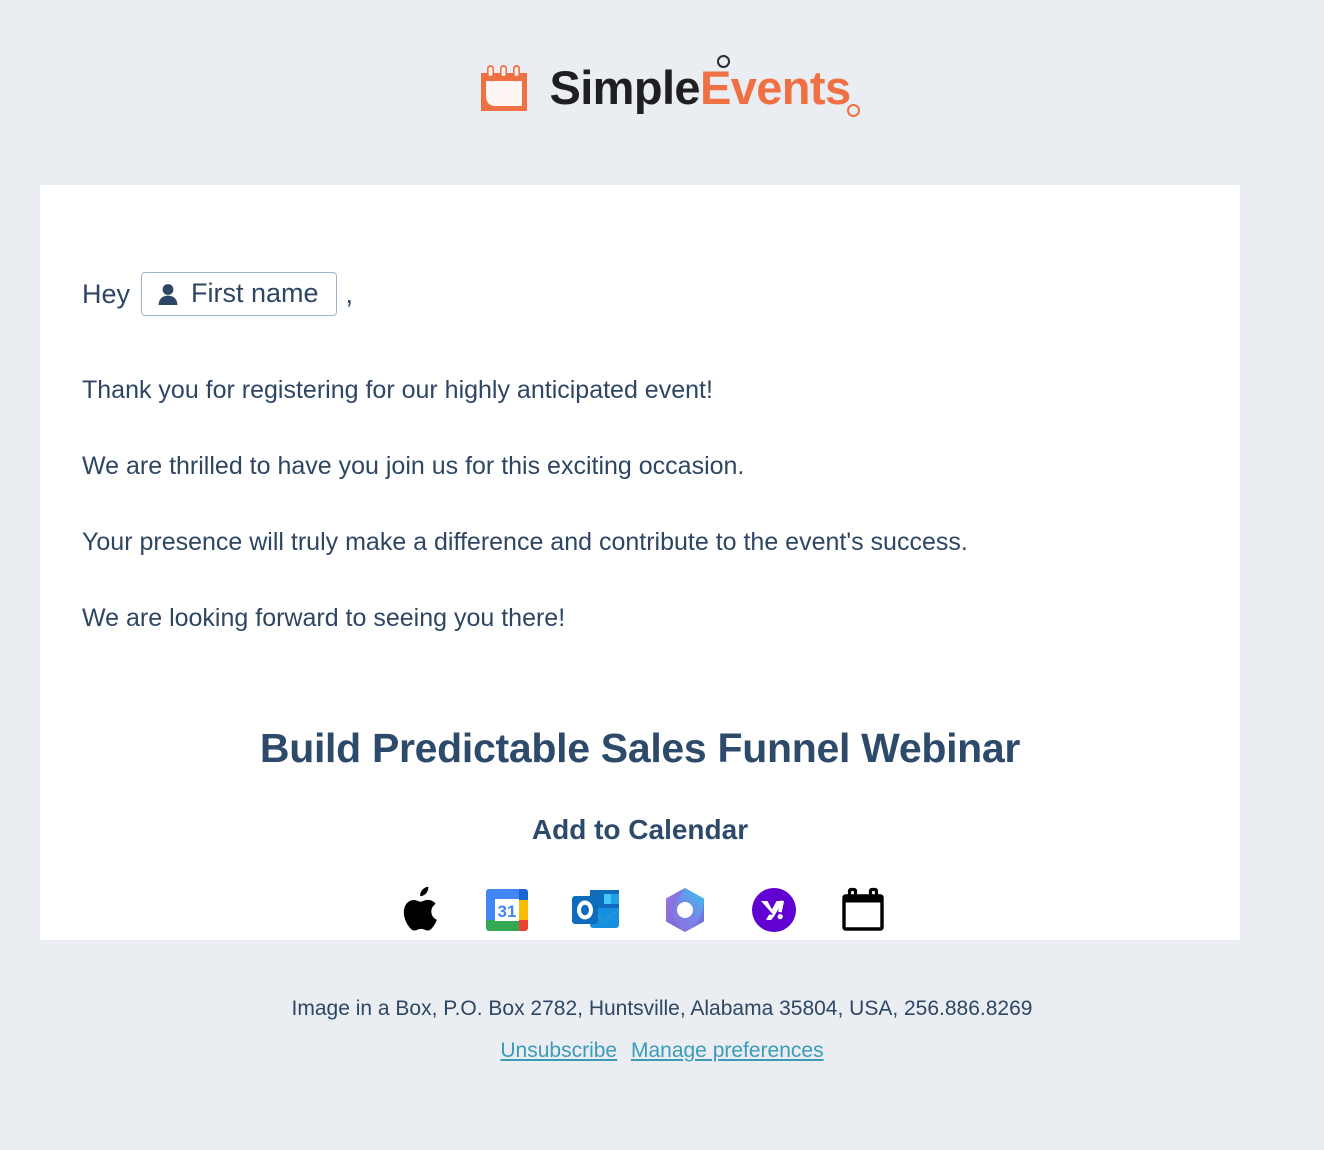 The width and height of the screenshot is (1324, 1150). What do you see at coordinates (255, 293) in the screenshot?
I see `merge-tag-label: First name` at bounding box center [255, 293].